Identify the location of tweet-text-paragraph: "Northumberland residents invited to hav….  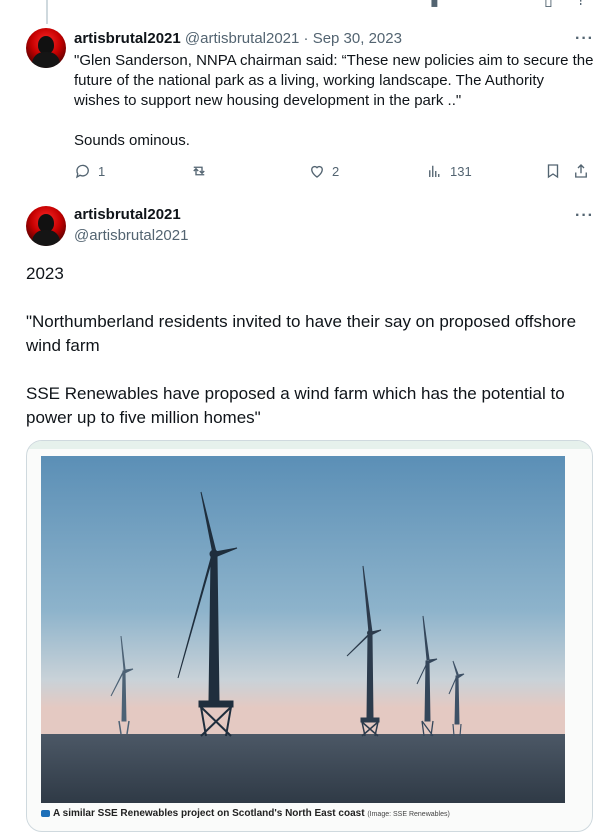
(301, 333).